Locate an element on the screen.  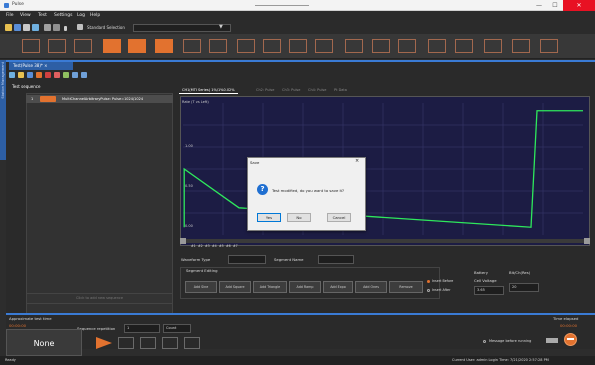
close-button: ✕ is located at coordinates (579, 5).